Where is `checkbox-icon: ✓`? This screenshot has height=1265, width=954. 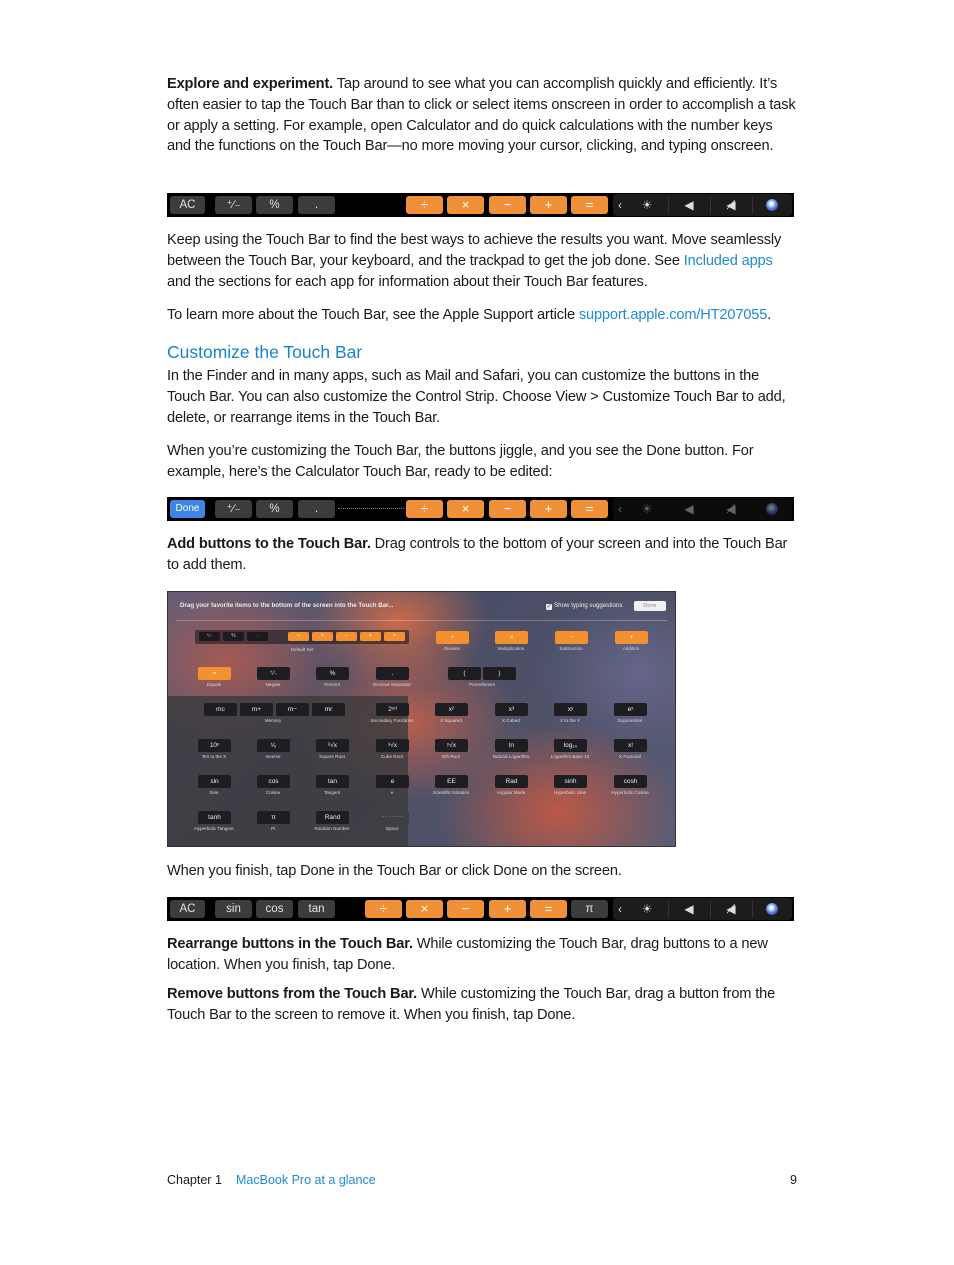
checkbox-icon: ✓ is located at coordinates (549, 607).